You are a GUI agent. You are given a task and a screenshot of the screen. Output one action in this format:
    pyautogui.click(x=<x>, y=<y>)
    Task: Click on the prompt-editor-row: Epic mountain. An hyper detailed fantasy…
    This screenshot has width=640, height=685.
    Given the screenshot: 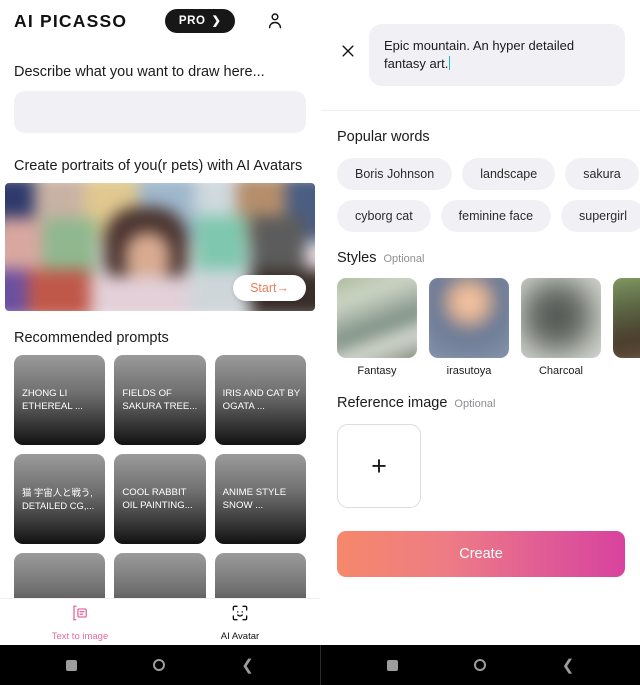 What is the action you would take?
    pyautogui.click(x=480, y=43)
    